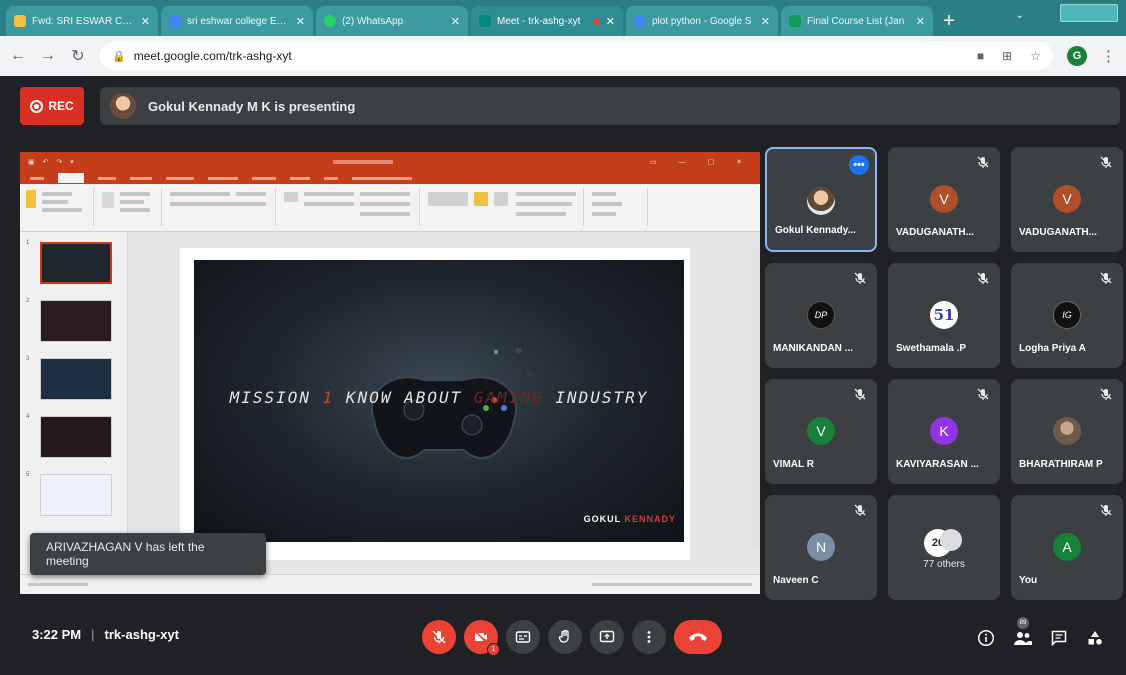 The width and height of the screenshot is (1126, 675). Describe the element at coordinates (390, 162) in the screenshot. I see `powerpoint-title-bar: ▣ ↶ ↷ ▾ ▭ — ▢ ✕` at that location.